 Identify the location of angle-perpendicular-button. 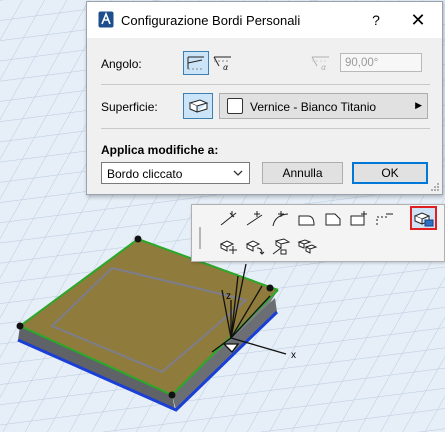
(196, 63).